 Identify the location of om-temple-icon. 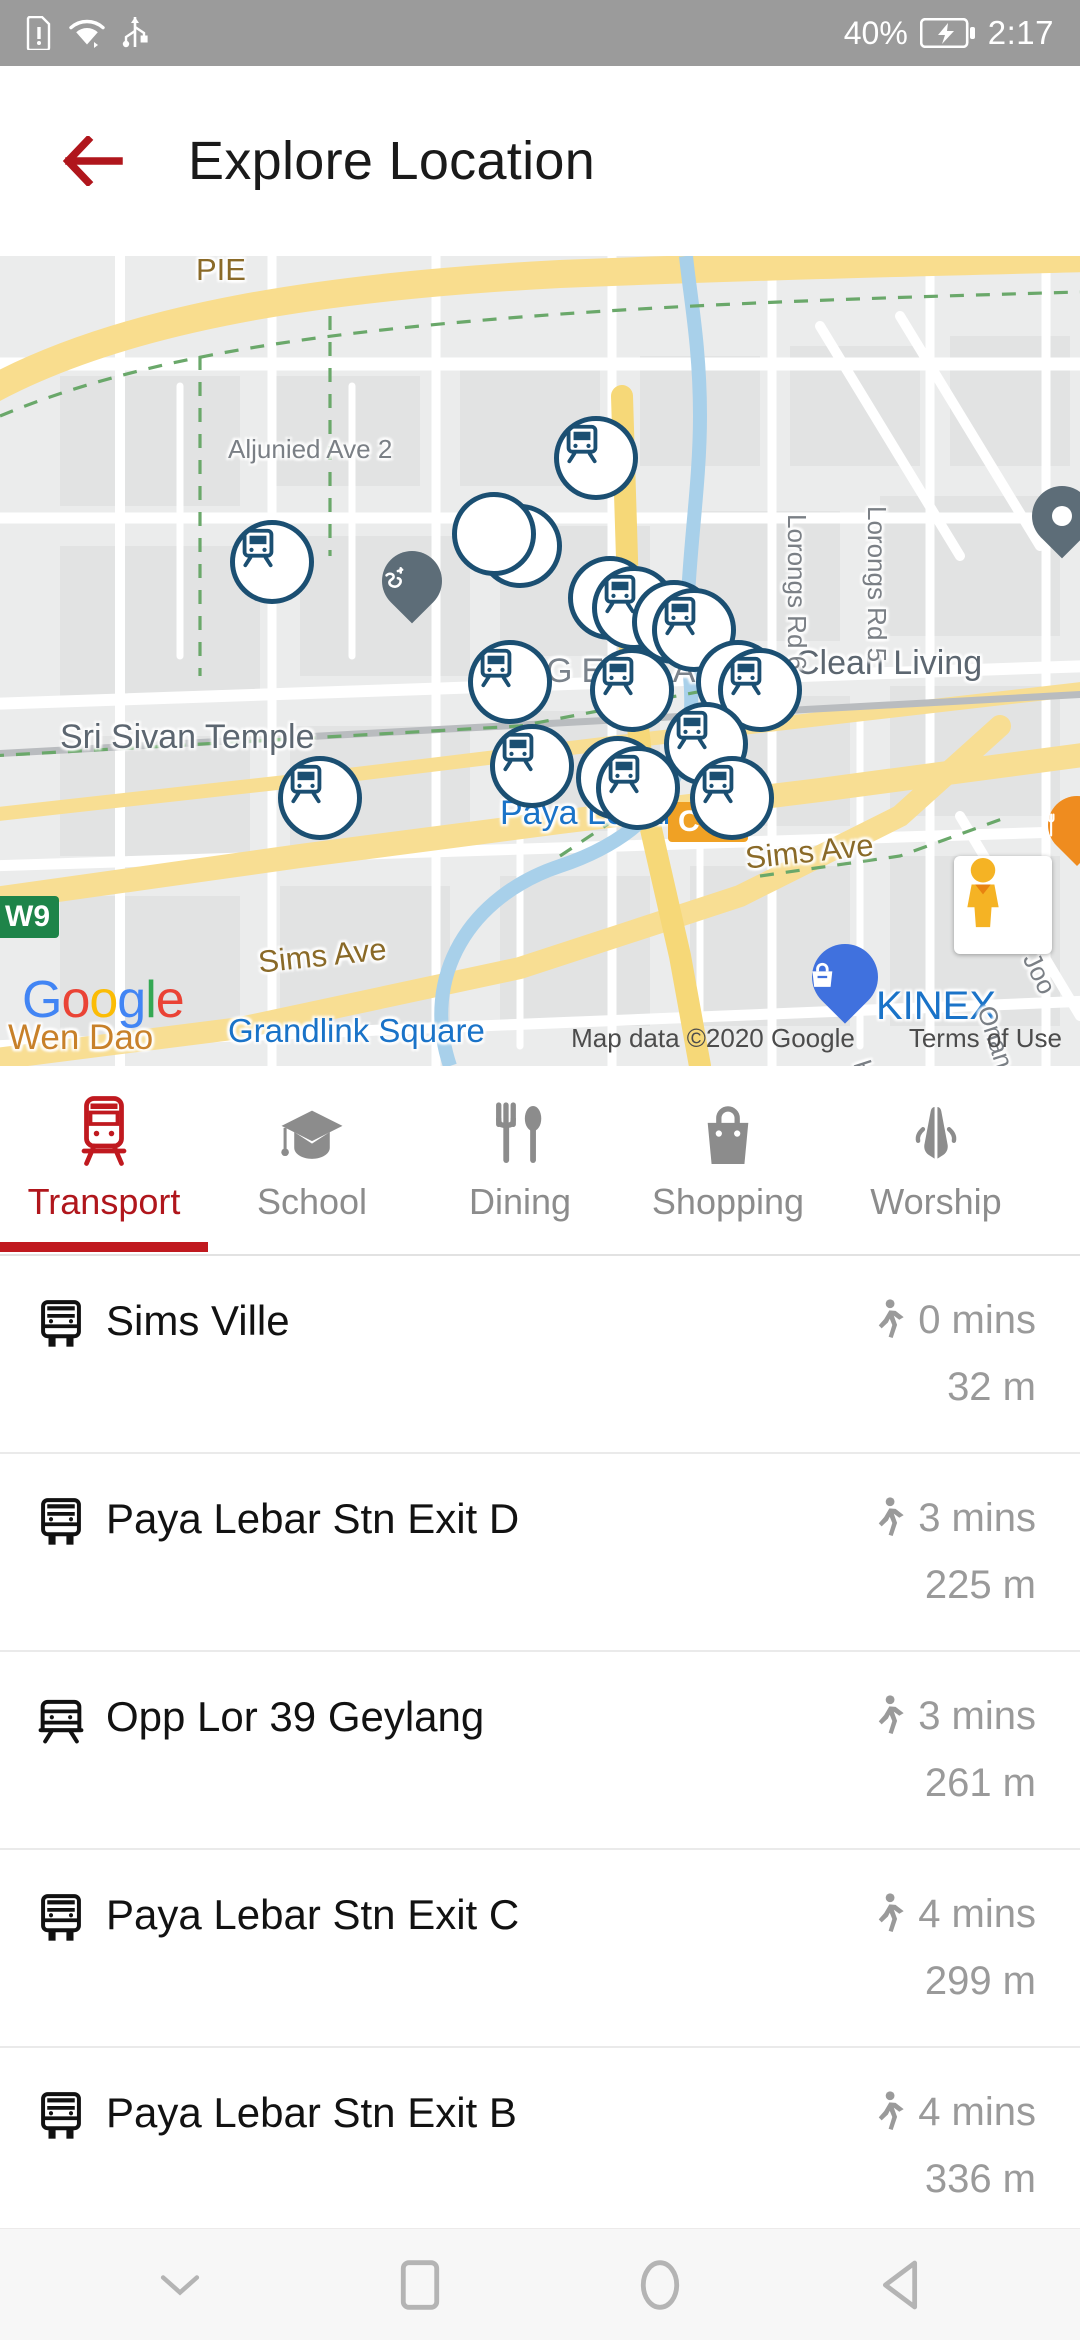
(394, 577).